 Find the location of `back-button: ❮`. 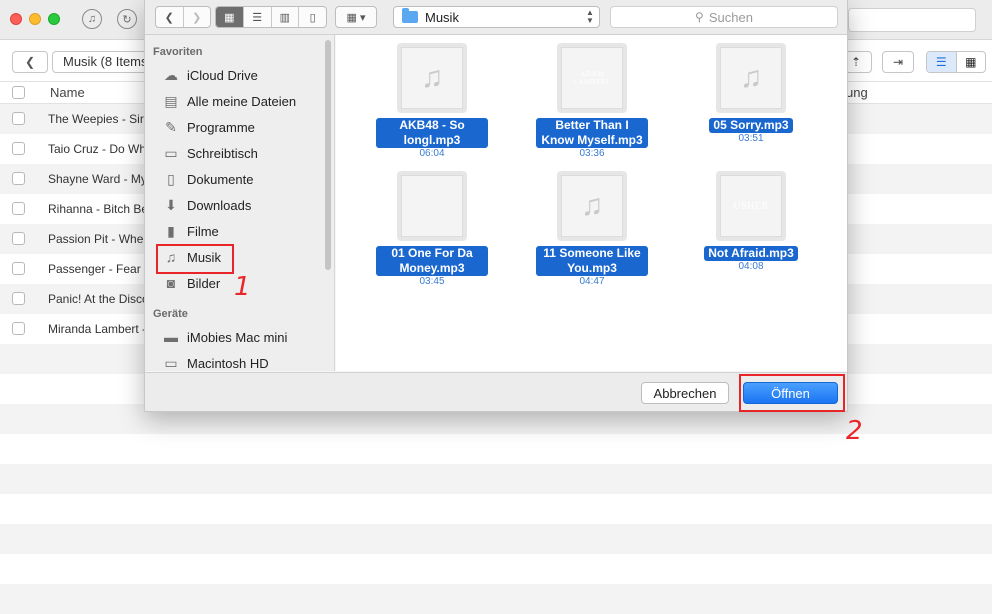

back-button: ❮ is located at coordinates (30, 62).